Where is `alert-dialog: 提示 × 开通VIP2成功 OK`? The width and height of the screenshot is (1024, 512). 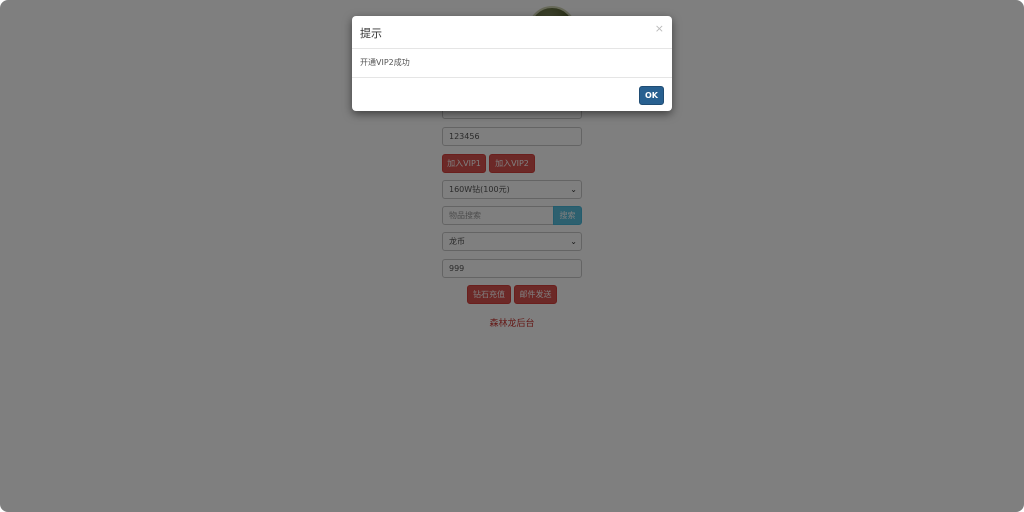 alert-dialog: 提示 × 开通VIP2成功 OK is located at coordinates (512, 63).